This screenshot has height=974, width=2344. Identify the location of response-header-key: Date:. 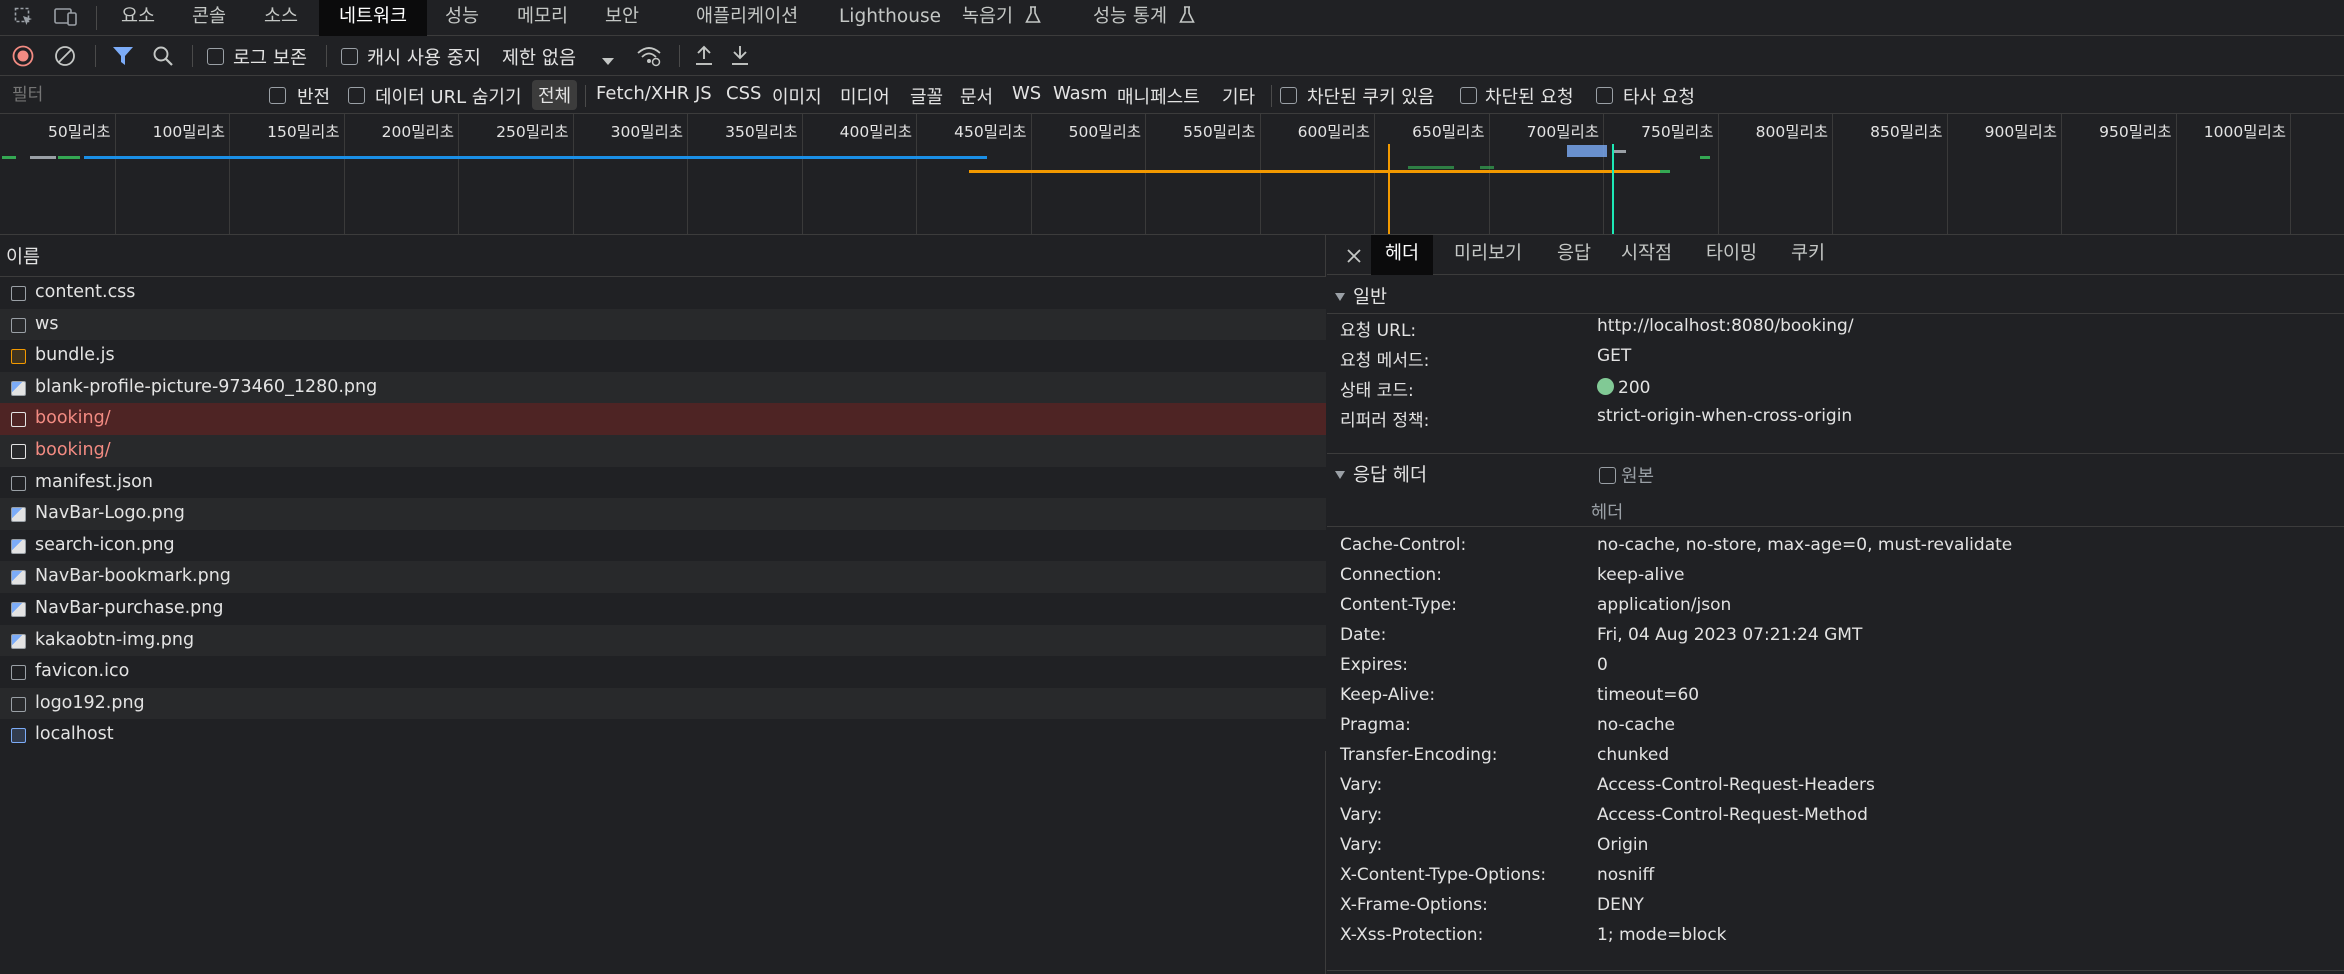
(1363, 635).